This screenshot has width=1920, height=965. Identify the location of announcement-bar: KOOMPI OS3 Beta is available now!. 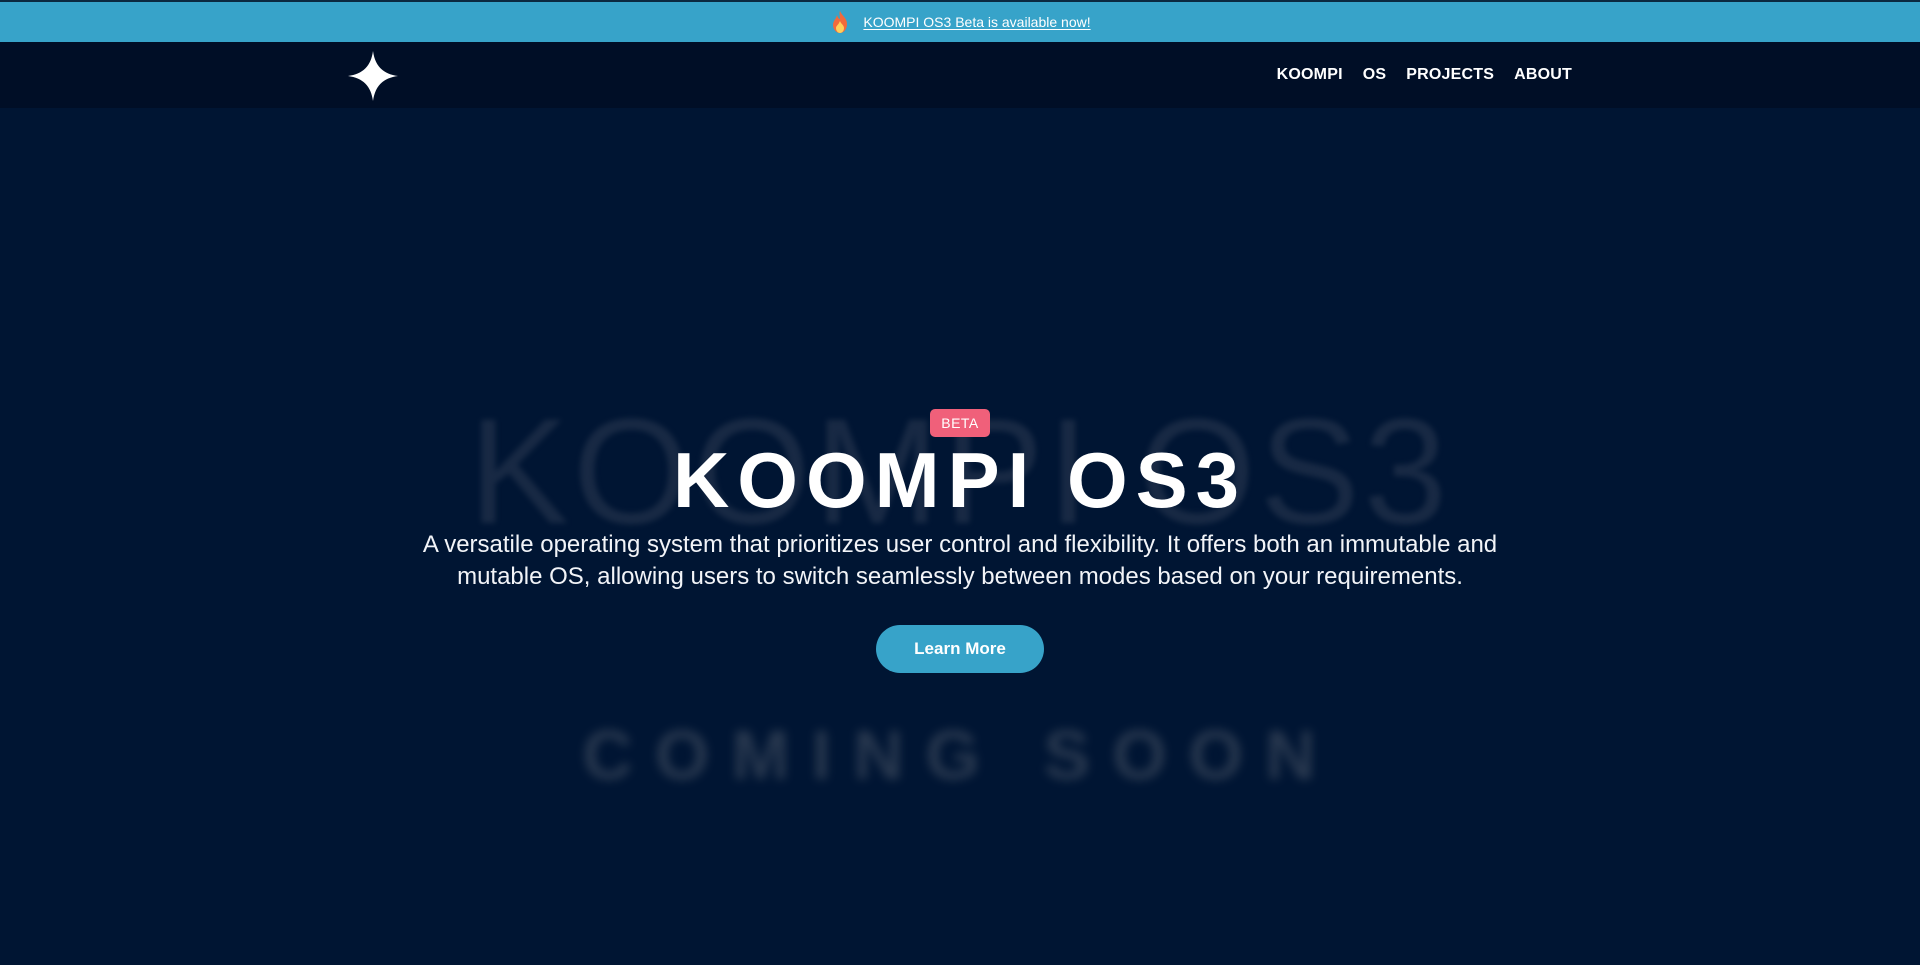
(960, 21).